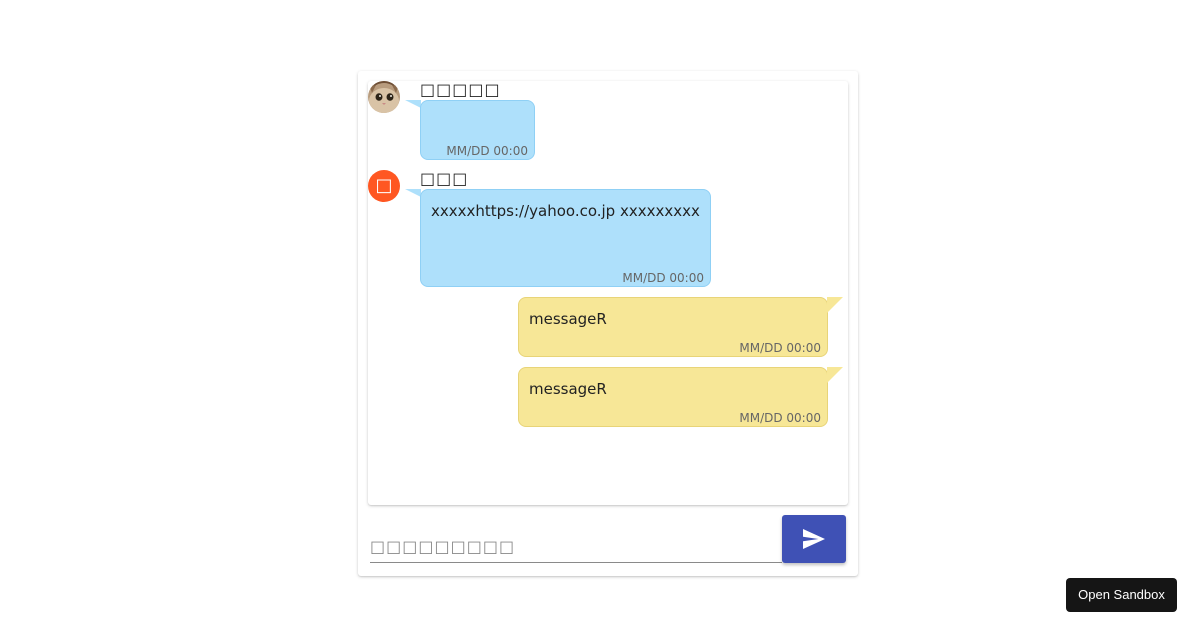 The width and height of the screenshot is (1200, 630). I want to click on message-author-name: □□□, so click(444, 178).